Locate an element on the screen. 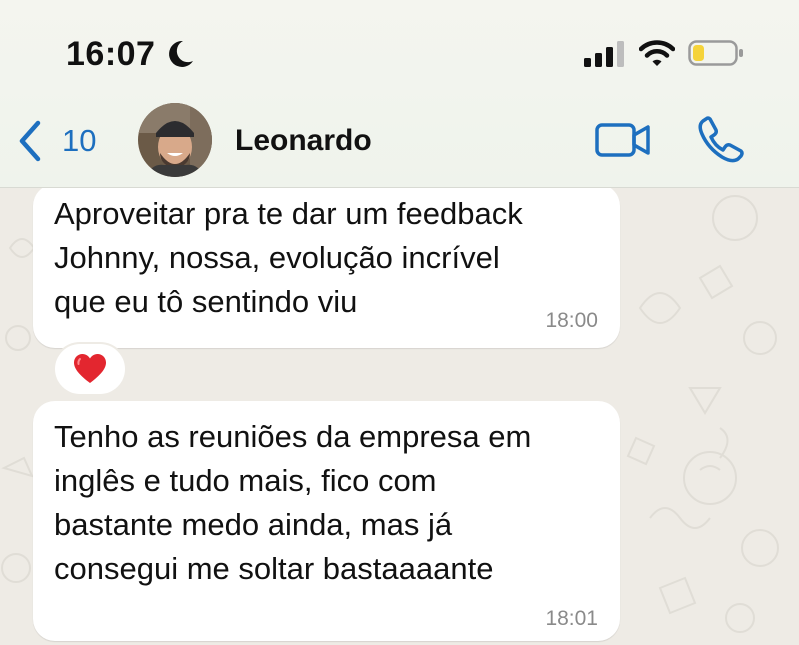  message-timestamp: 18:01 is located at coordinates (571, 618).